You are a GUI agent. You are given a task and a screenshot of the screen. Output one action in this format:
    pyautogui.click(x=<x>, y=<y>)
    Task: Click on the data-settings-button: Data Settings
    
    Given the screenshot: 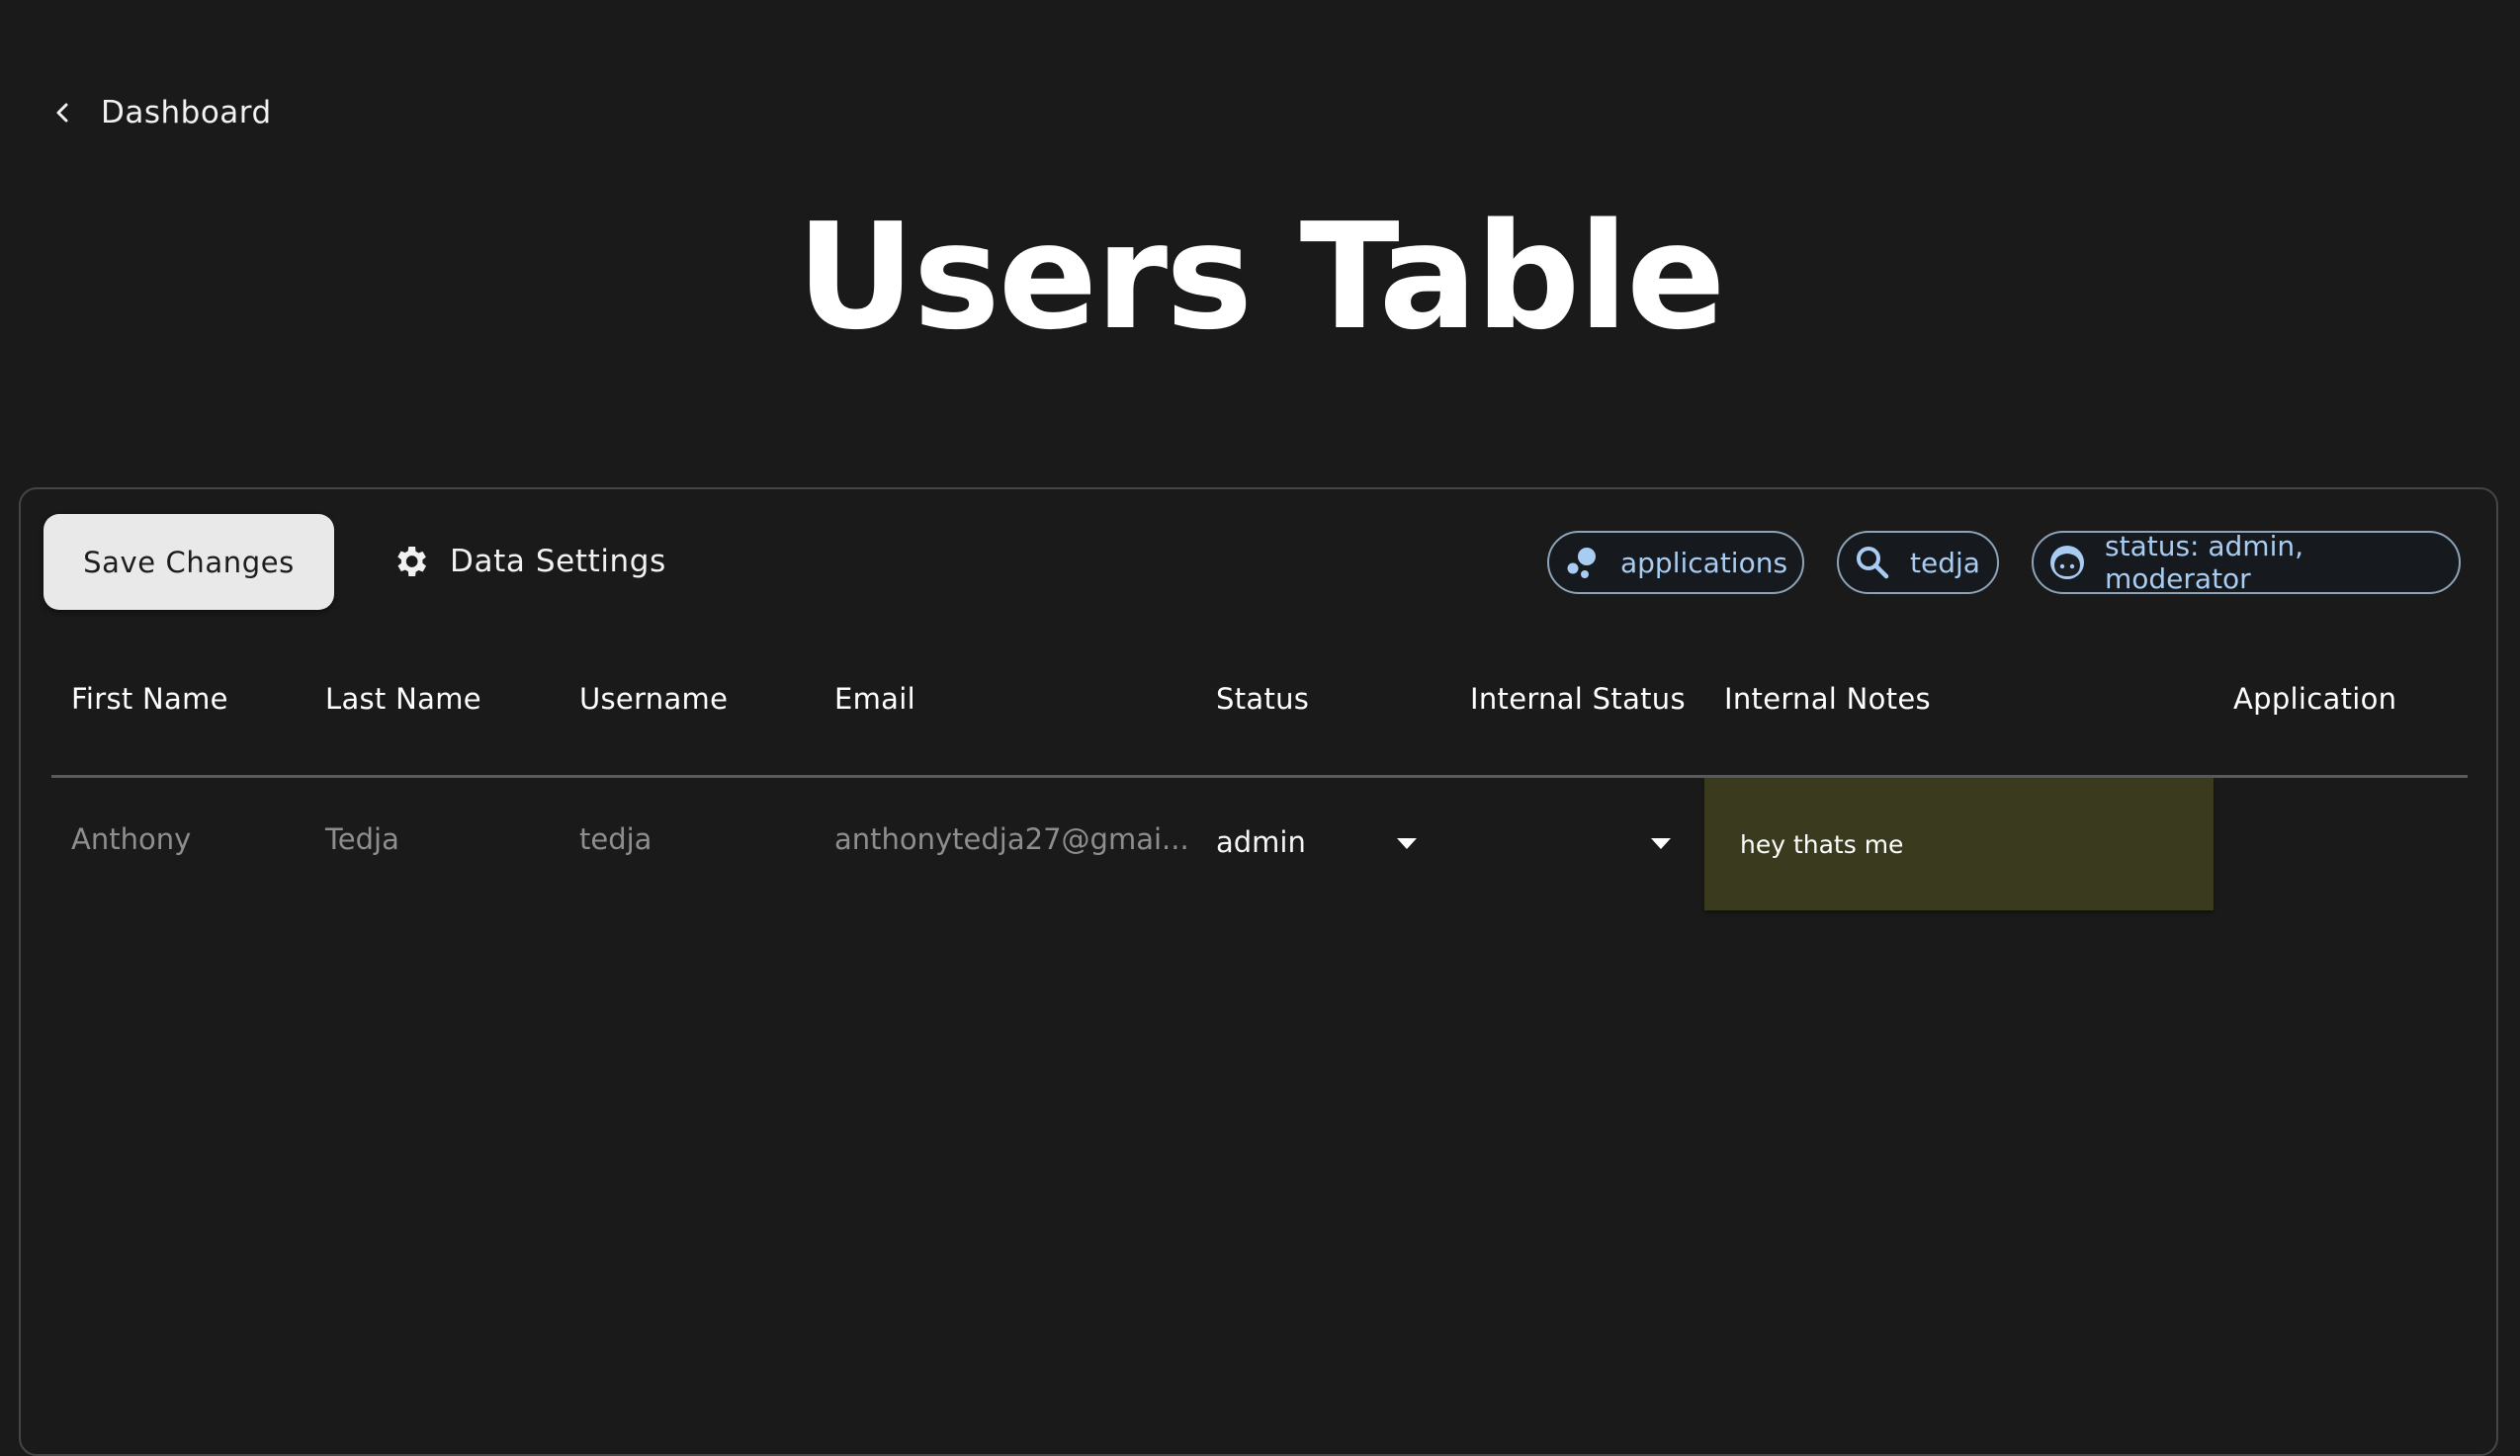 What is the action you would take?
    pyautogui.click(x=528, y=561)
    